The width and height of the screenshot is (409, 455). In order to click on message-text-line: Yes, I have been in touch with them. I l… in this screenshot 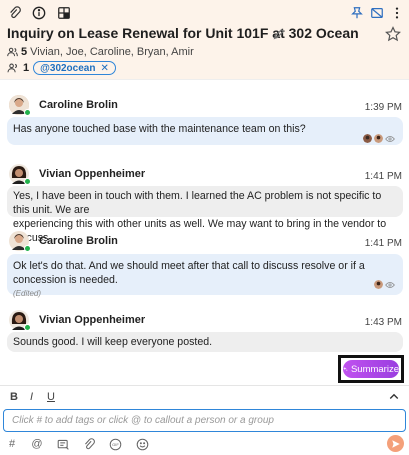, I will do `click(197, 203)`.